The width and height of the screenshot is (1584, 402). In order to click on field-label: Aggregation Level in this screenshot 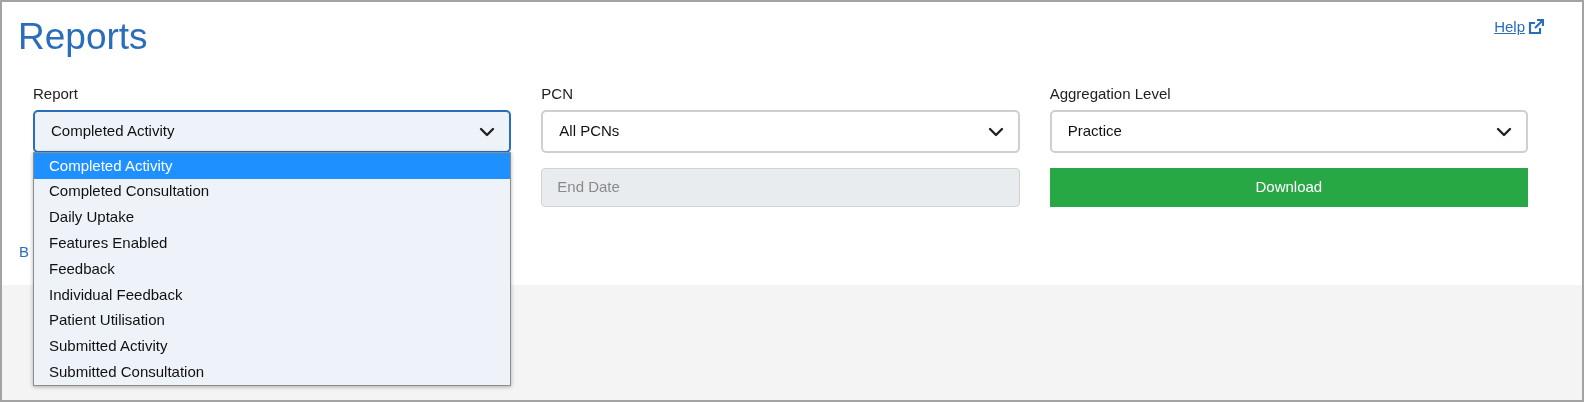, I will do `click(1110, 94)`.